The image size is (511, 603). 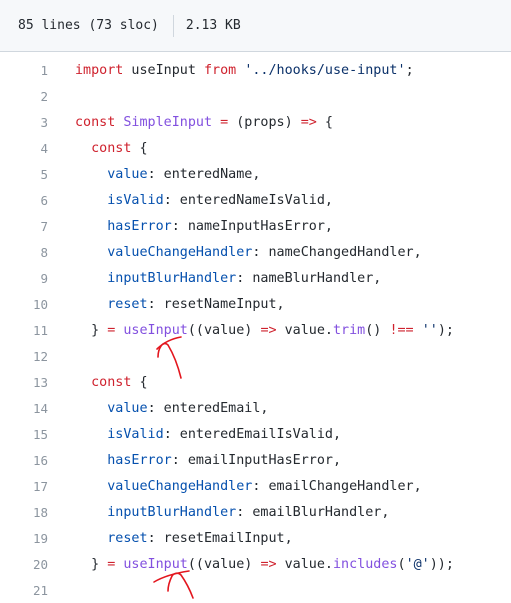 What do you see at coordinates (24, 278) in the screenshot?
I see `line-number: 9` at bounding box center [24, 278].